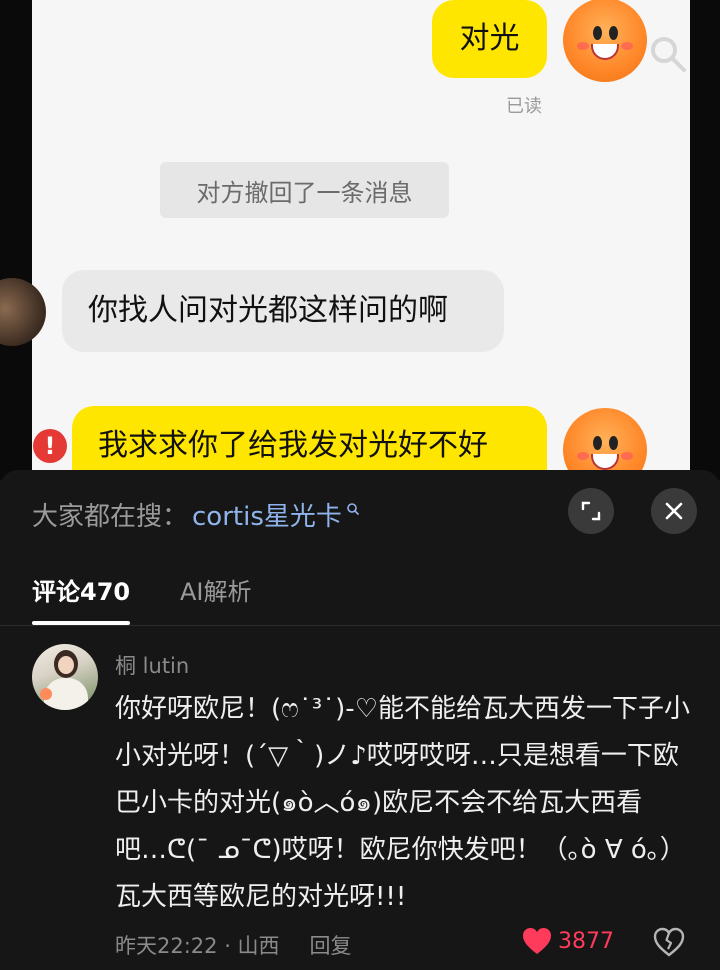 The image size is (720, 970). I want to click on hot-search-prefix: 大家都在搜：, so click(110, 517).